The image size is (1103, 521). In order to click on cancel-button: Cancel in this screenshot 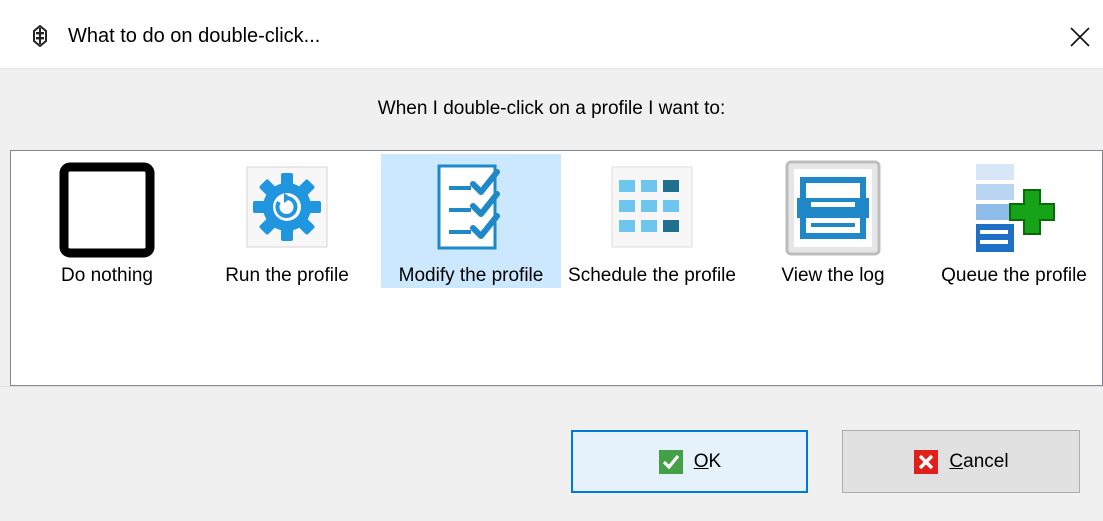, I will do `click(961, 461)`.